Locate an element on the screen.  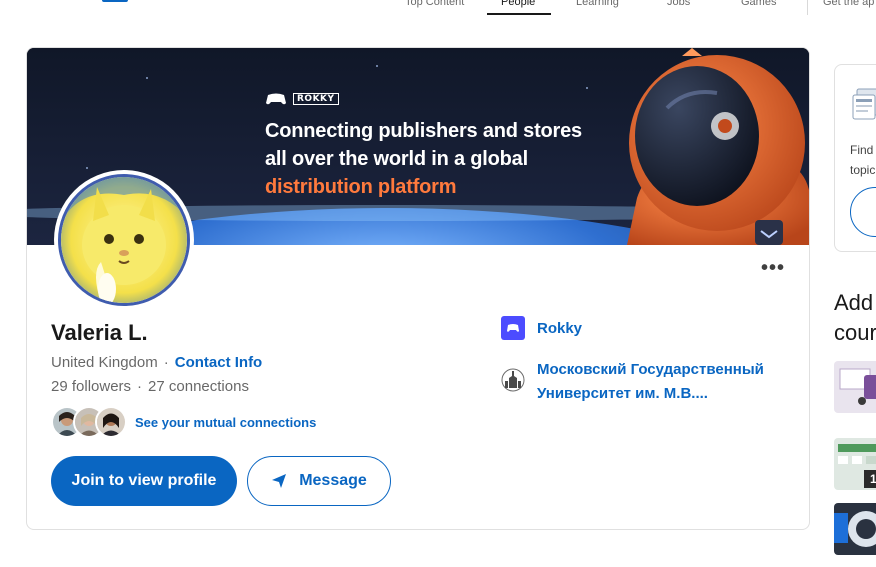
nav-people: People is located at coordinates (518, 4).